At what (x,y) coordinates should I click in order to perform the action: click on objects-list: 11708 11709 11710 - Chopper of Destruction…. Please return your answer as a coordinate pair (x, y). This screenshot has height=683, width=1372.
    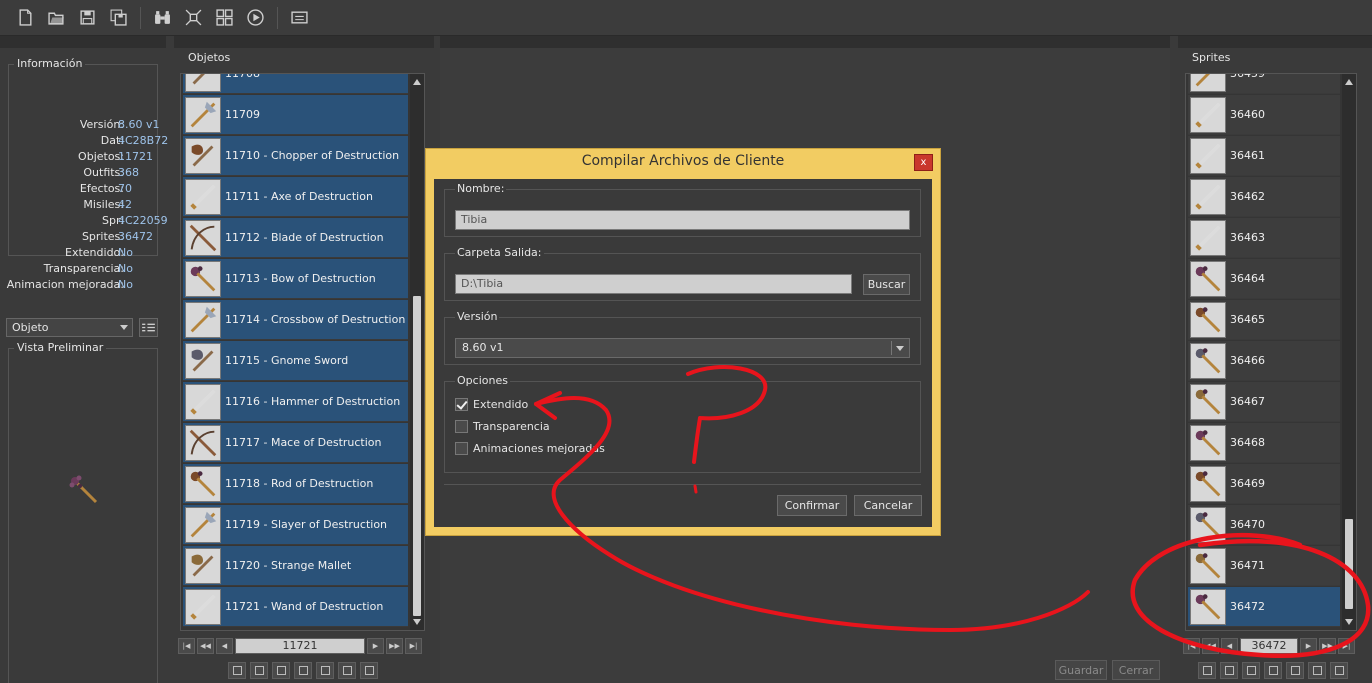
    Looking at the image, I should click on (302, 352).